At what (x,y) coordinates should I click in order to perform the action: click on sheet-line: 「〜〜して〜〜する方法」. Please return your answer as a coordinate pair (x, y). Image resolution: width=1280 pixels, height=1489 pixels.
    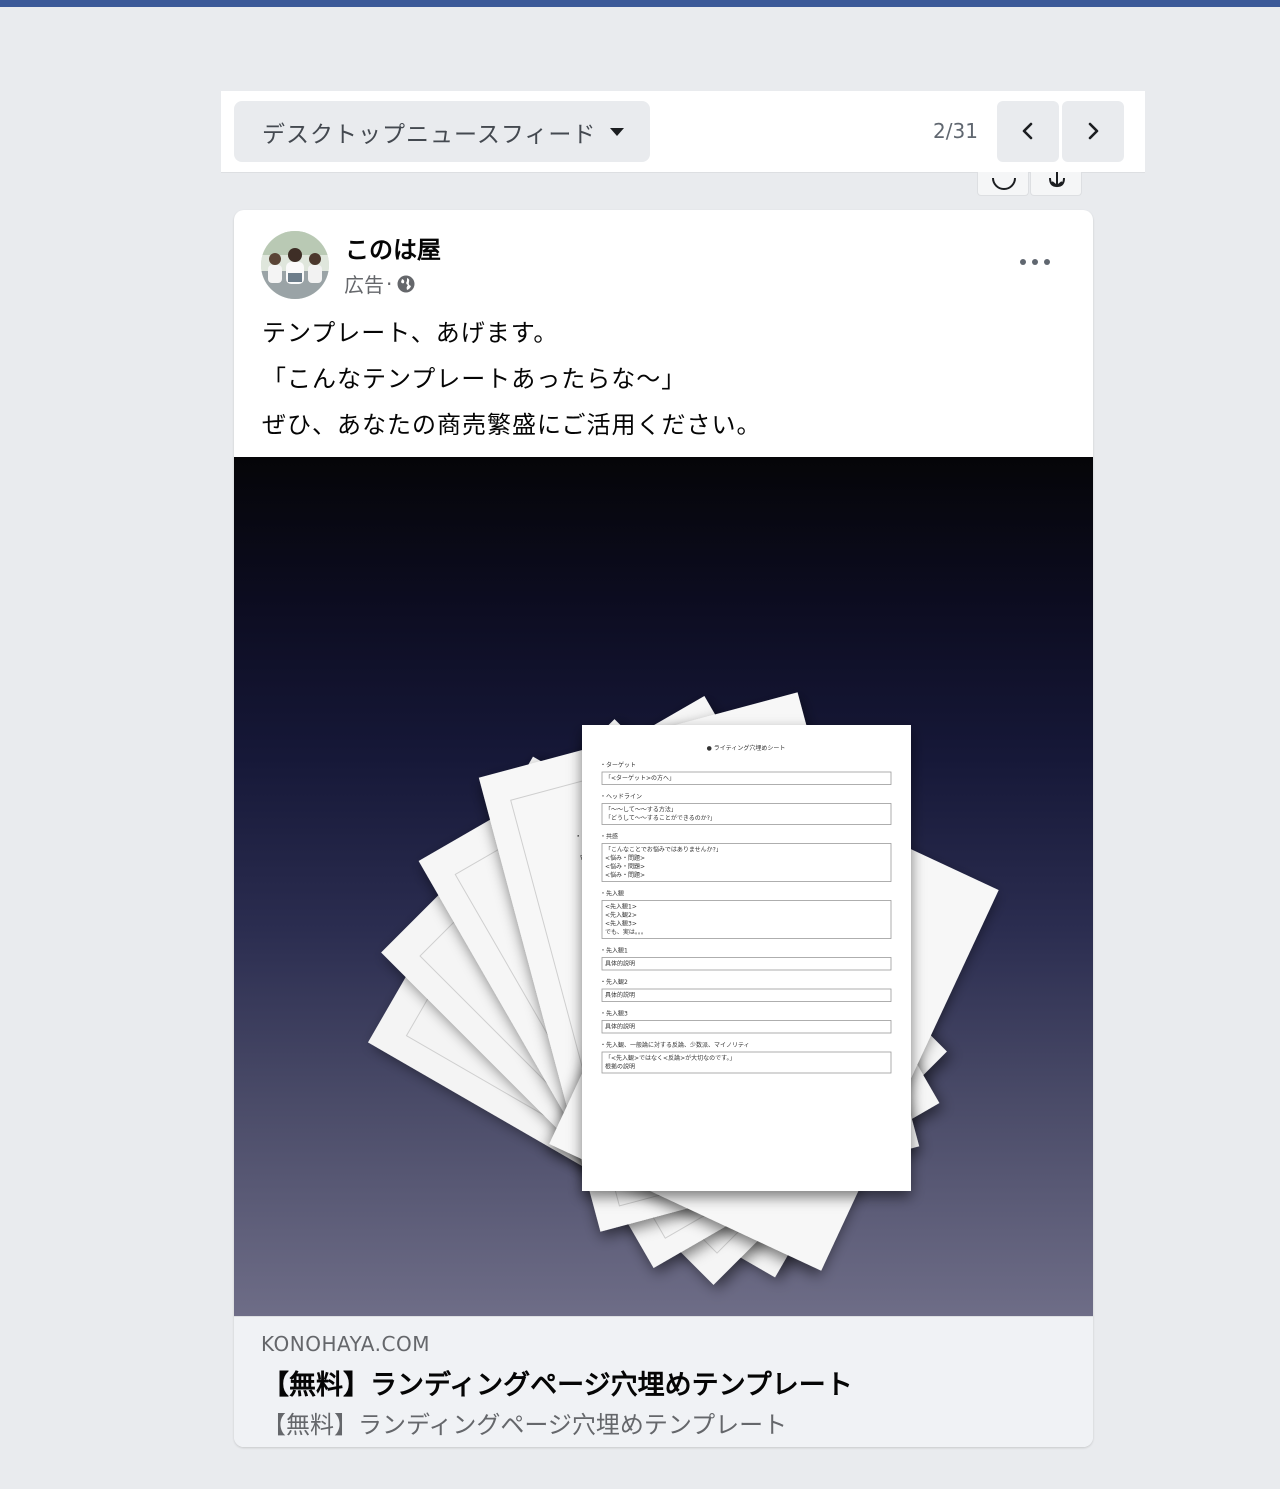
    Looking at the image, I should click on (641, 810).